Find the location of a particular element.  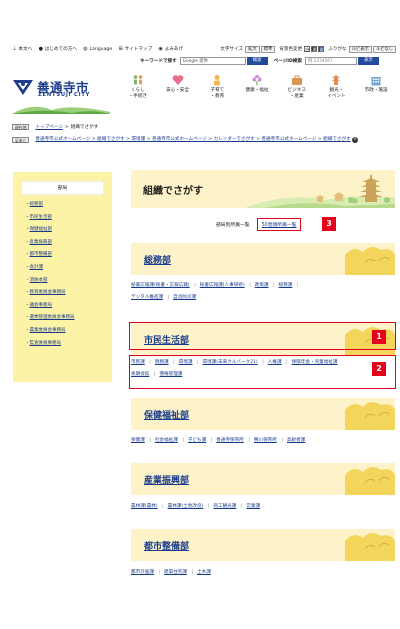

office-link: 子ども課 is located at coordinates (197, 440).